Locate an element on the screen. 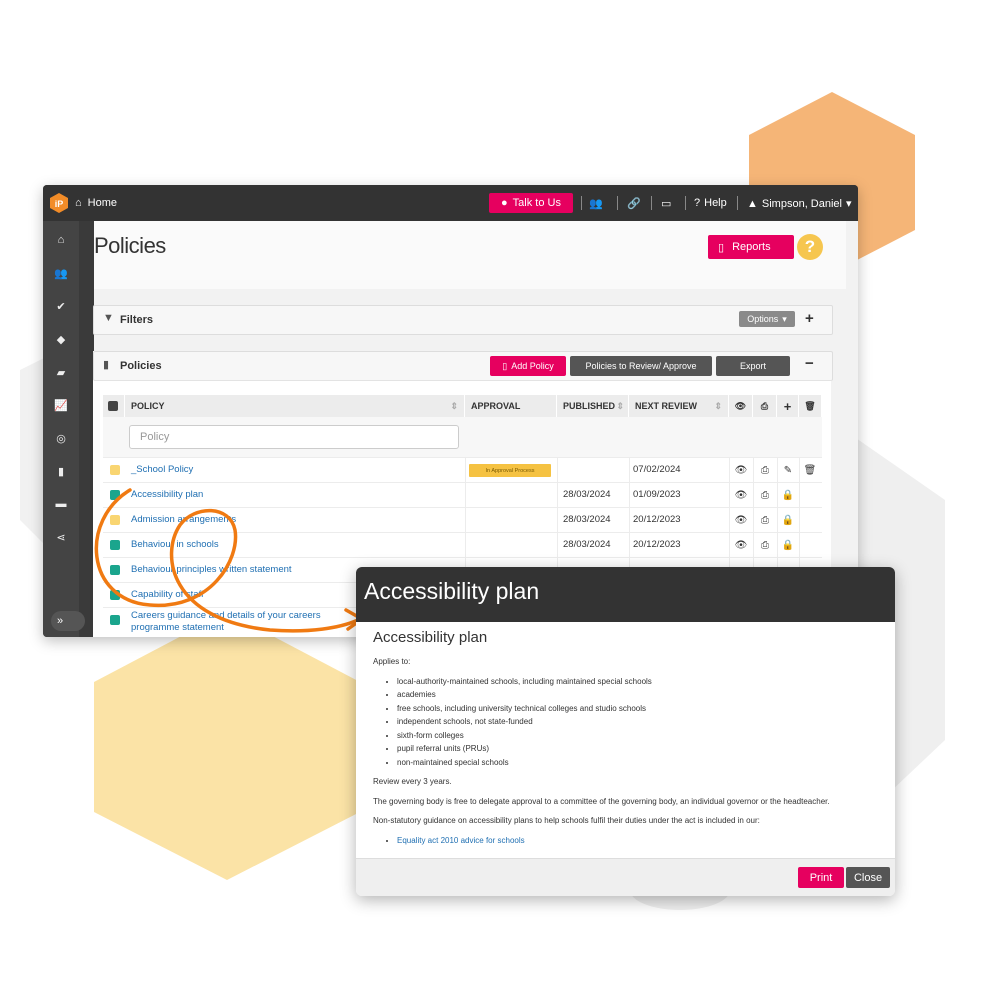 The height and width of the screenshot is (1000, 1000). reports-label: Reports is located at coordinates (751, 247).